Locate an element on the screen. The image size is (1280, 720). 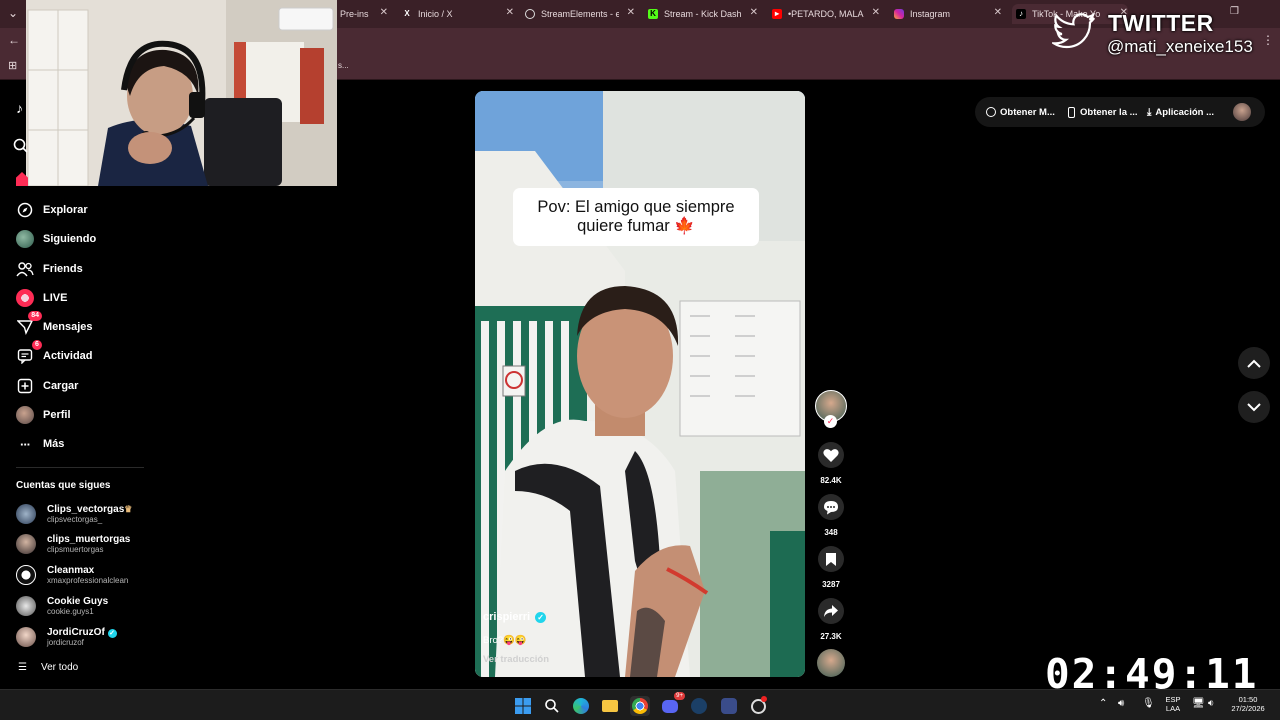
sidebar-item-siguiendo: Siguiendo is located at coordinates (56, 239).